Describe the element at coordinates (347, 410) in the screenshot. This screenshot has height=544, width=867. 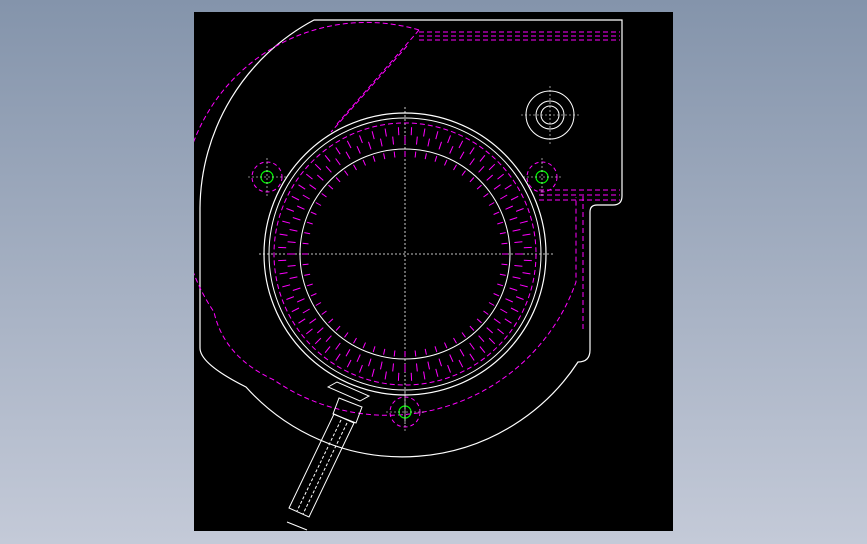
I see `cable-gland-mid` at that location.